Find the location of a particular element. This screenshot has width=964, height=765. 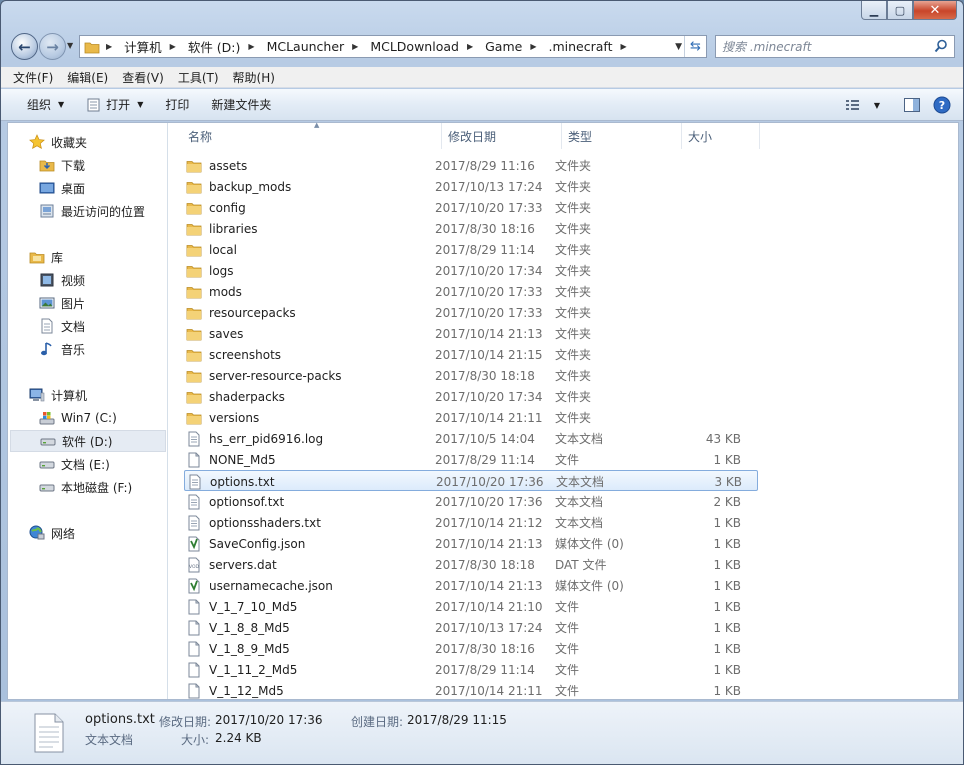

file-name: NONE_Md5 is located at coordinates (242, 459).